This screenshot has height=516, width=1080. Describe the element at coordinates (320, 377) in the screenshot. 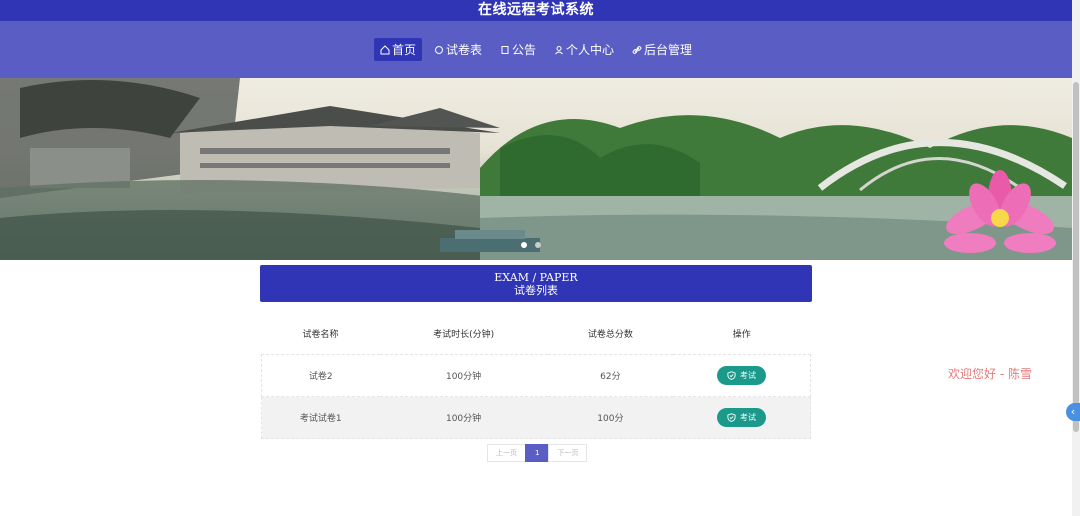

I see `paper-name: 试卷2` at that location.